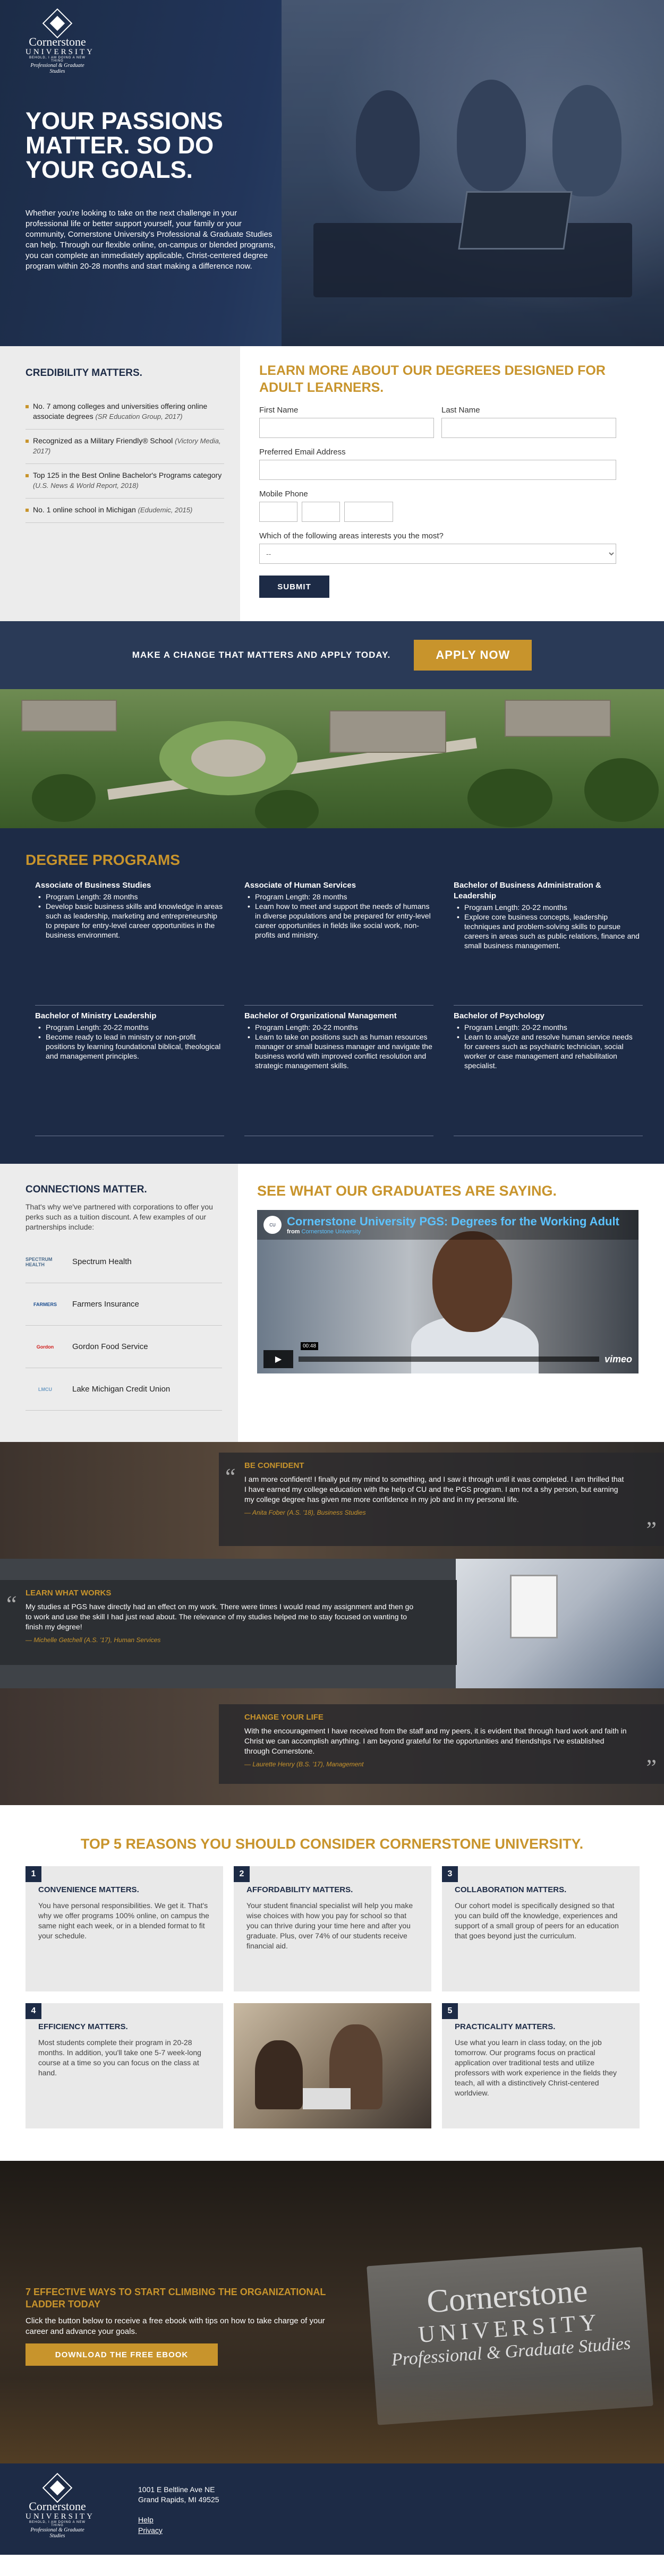  I want to click on phone-area-input, so click(278, 512).